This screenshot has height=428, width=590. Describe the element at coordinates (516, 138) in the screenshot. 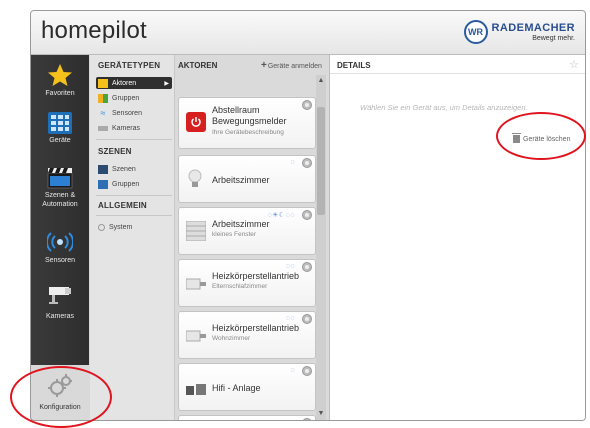

I see `trash-icon` at that location.